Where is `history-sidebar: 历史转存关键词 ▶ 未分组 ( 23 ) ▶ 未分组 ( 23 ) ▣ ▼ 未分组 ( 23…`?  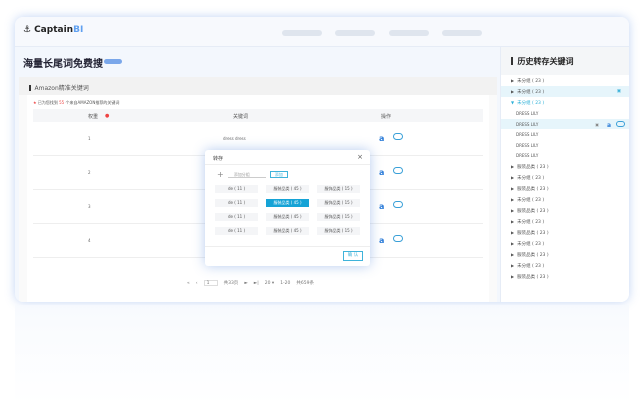 history-sidebar: 历史转存关键词 ▶ 未分组 ( 23 ) ▶ 未分组 ( 23 ) ▣ ▼ 未分组 ( 23… is located at coordinates (564, 174).